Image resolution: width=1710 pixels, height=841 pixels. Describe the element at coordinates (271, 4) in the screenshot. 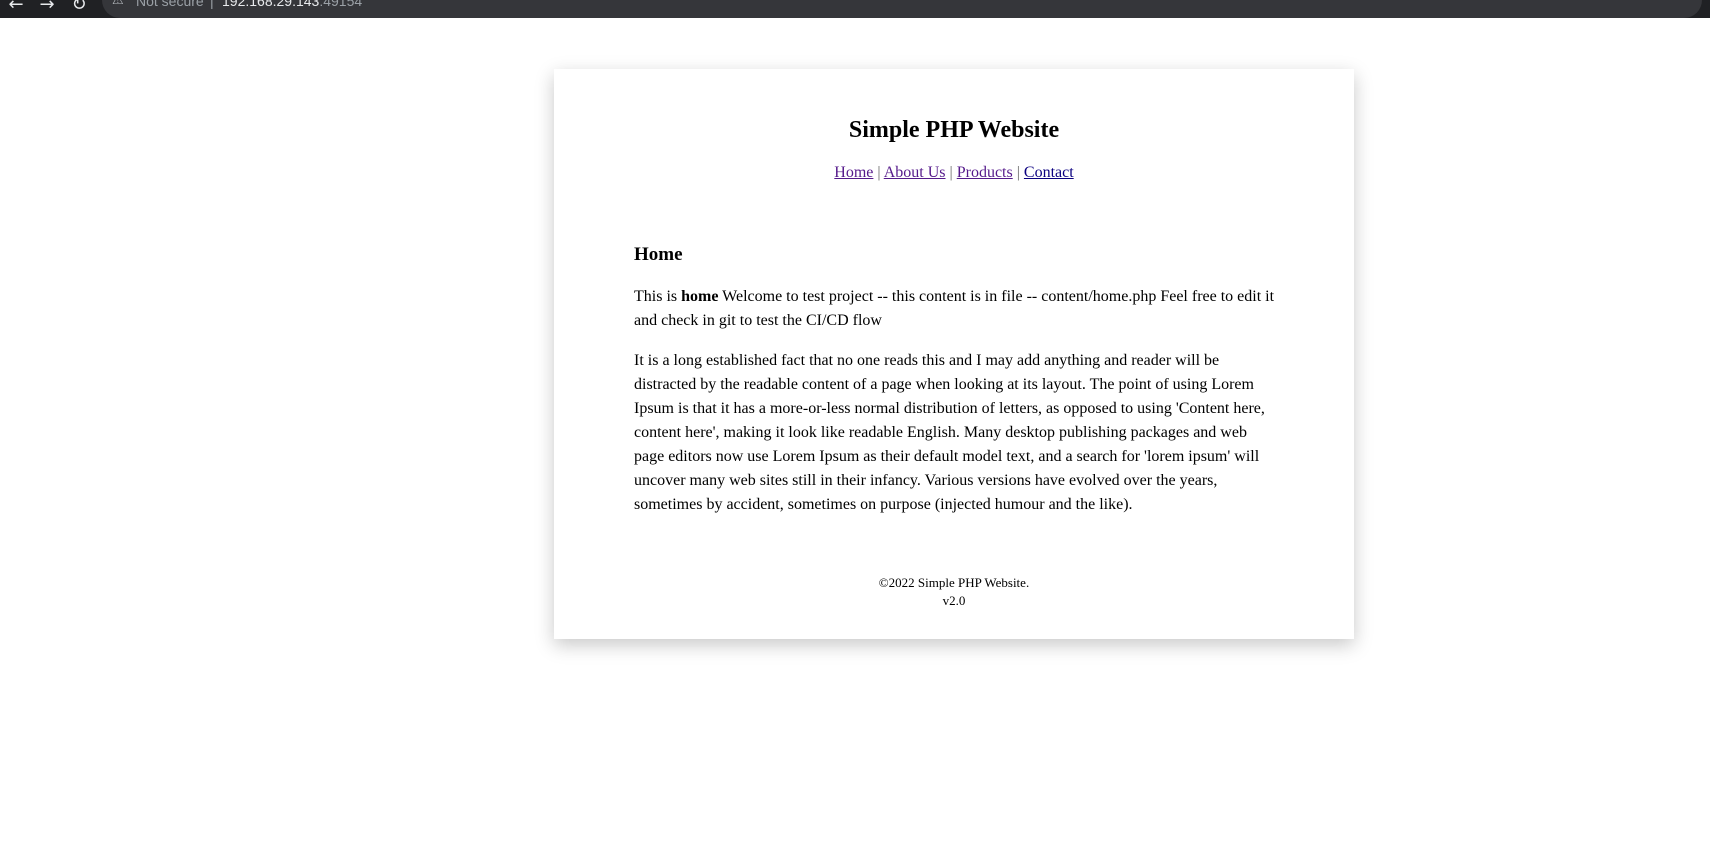

I see `url-host: 192.168.29.143` at that location.